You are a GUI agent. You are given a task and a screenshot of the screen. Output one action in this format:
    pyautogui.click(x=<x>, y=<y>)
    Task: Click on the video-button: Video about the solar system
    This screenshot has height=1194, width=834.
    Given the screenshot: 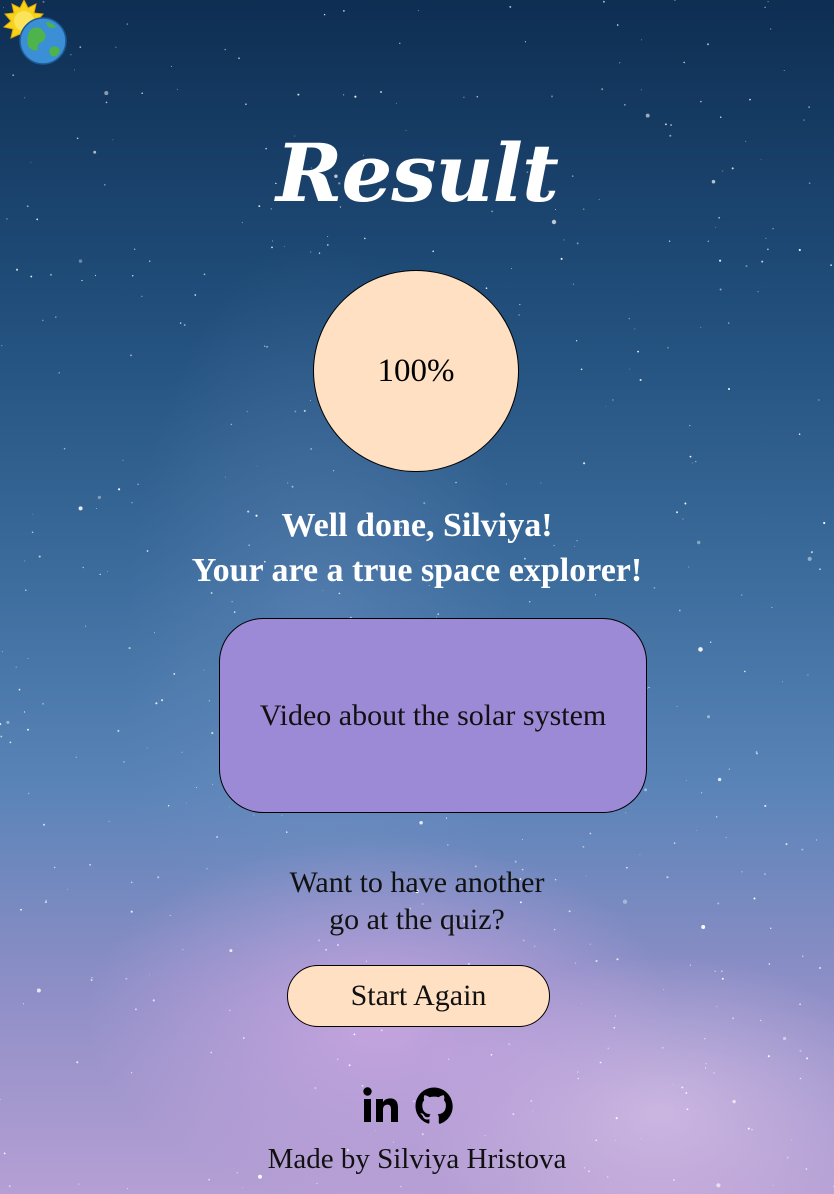 What is the action you would take?
    pyautogui.click(x=433, y=715)
    